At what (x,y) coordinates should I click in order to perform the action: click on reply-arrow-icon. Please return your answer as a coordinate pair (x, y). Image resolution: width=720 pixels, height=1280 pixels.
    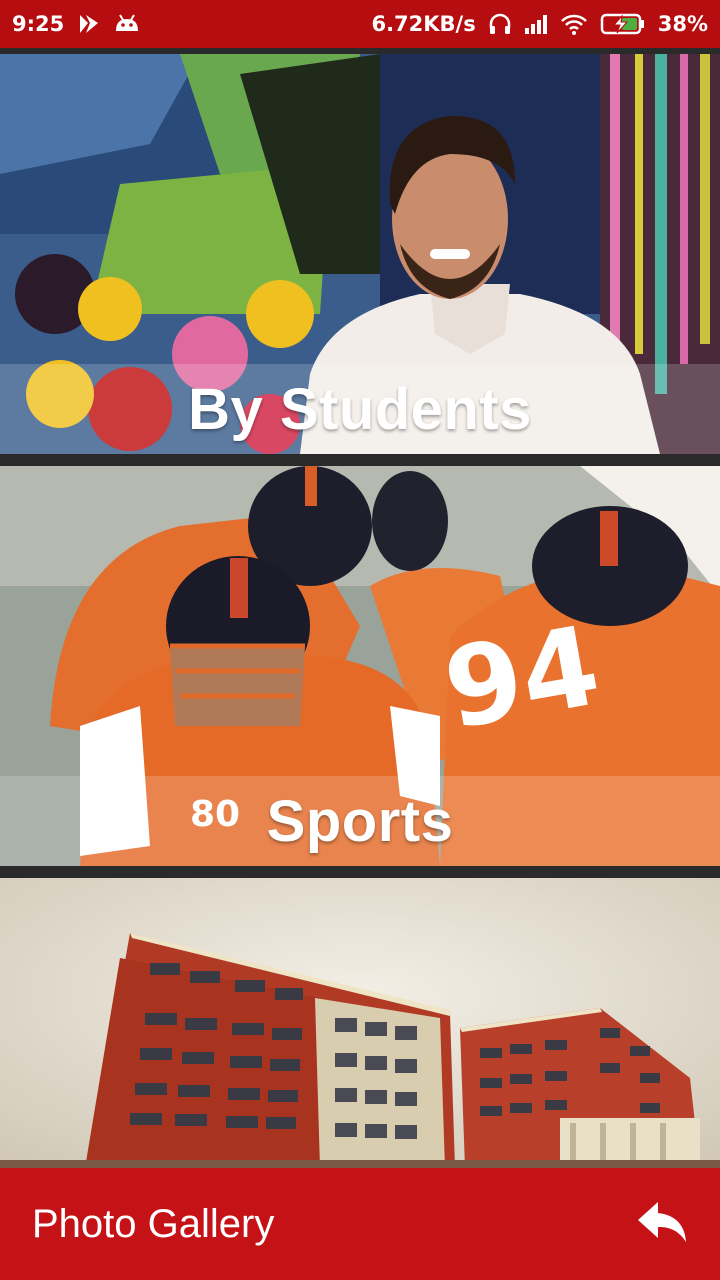
    Looking at the image, I should click on (662, 1224).